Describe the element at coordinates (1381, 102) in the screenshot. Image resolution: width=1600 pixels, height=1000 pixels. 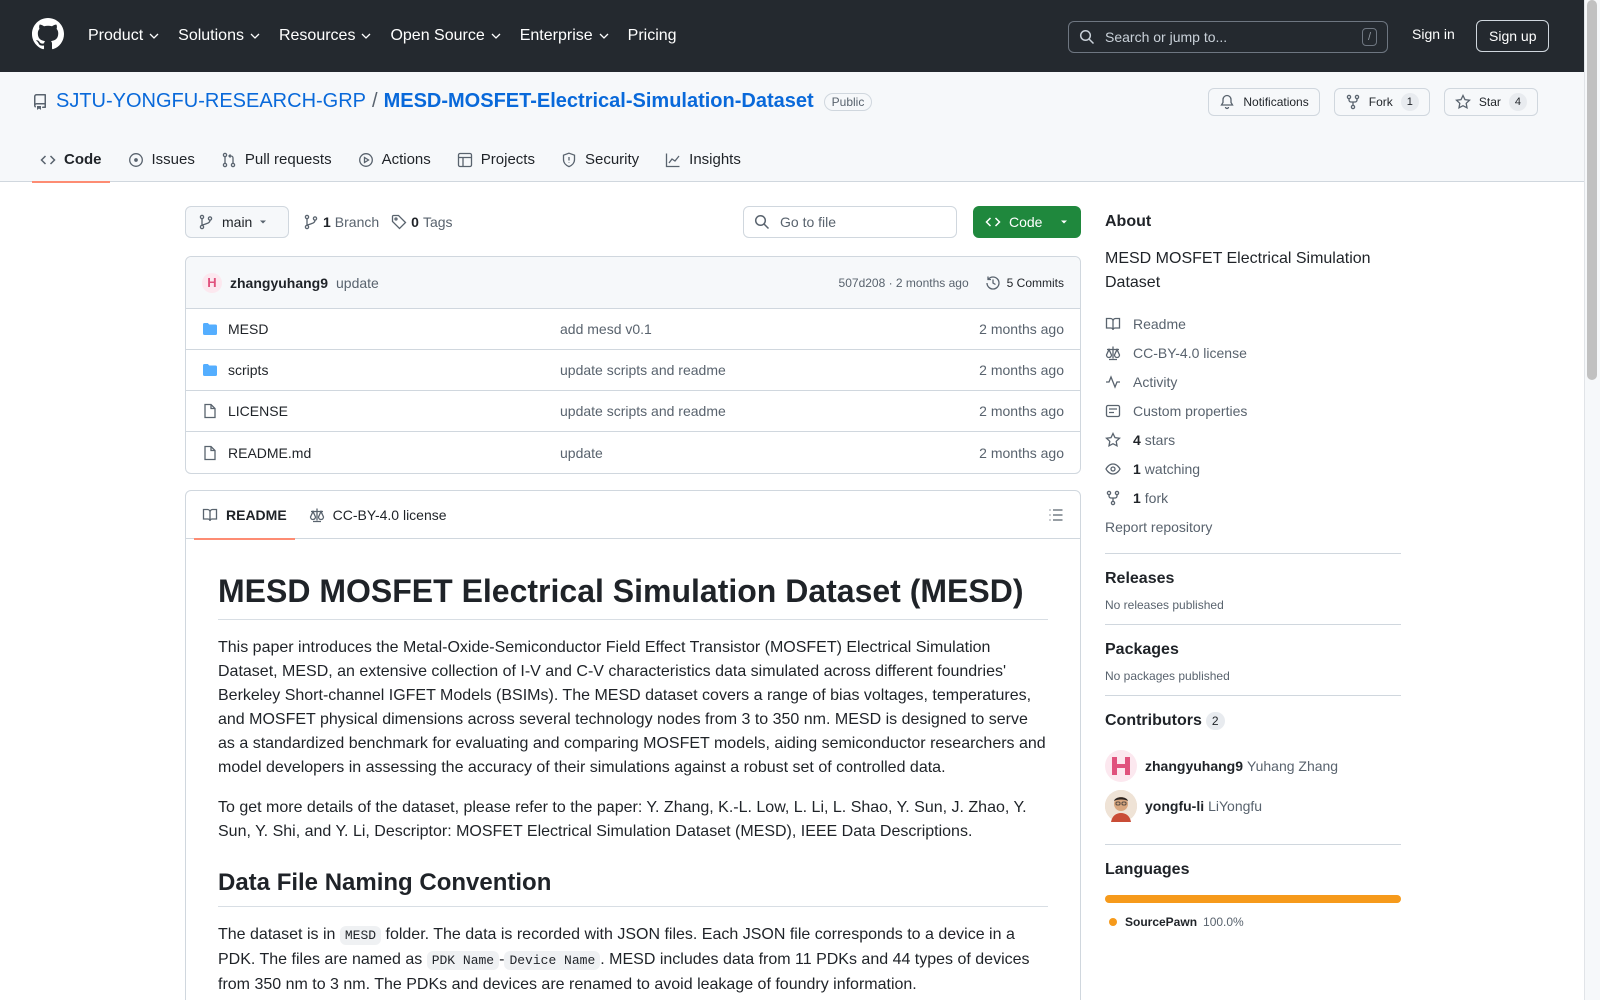
I see `fork-button: Fork 1` at that location.